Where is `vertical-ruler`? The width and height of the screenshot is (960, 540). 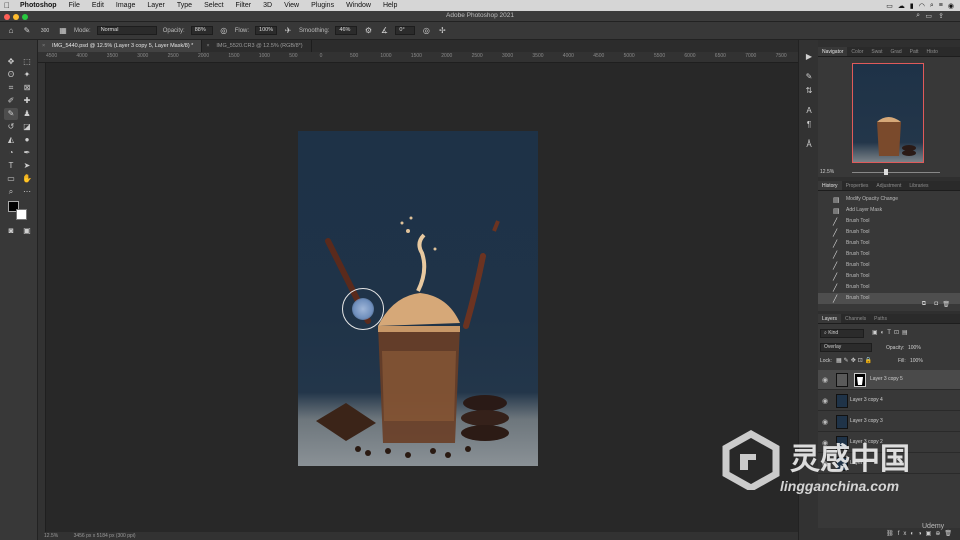
vertical-ruler is located at coordinates (42, 297).